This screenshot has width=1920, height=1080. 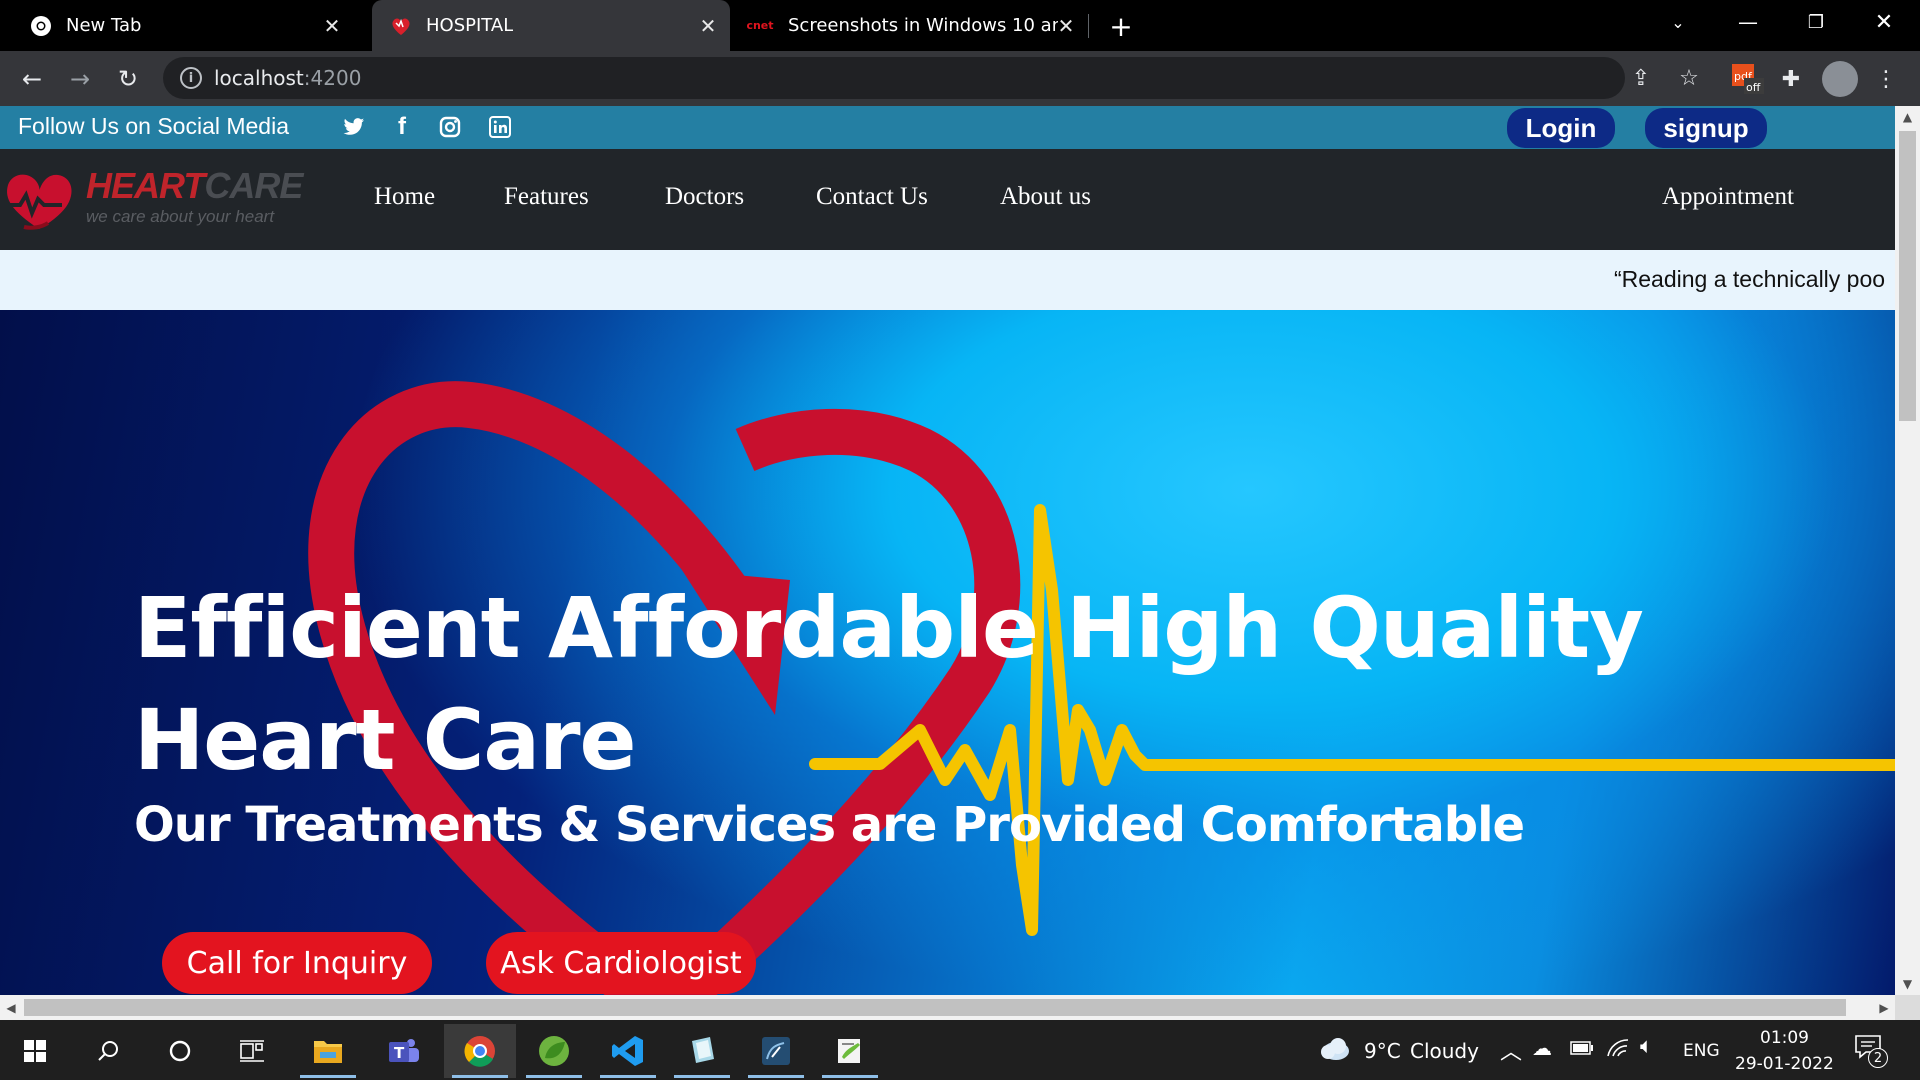 What do you see at coordinates (551, 25) in the screenshot?
I see `tab-hospital: HOSPITAL ✕` at bounding box center [551, 25].